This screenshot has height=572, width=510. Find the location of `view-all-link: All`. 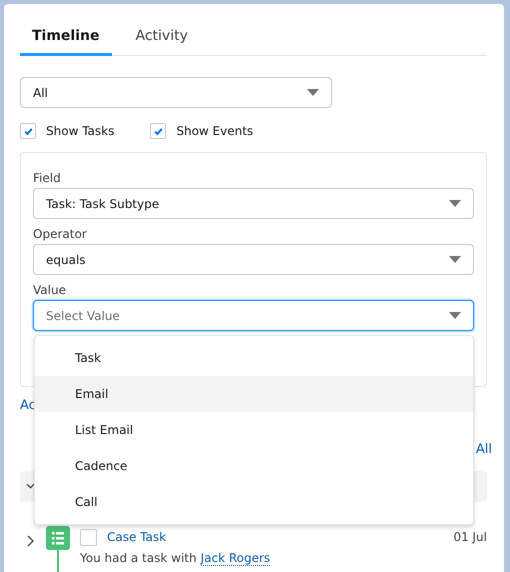

view-all-link: All is located at coordinates (484, 449).